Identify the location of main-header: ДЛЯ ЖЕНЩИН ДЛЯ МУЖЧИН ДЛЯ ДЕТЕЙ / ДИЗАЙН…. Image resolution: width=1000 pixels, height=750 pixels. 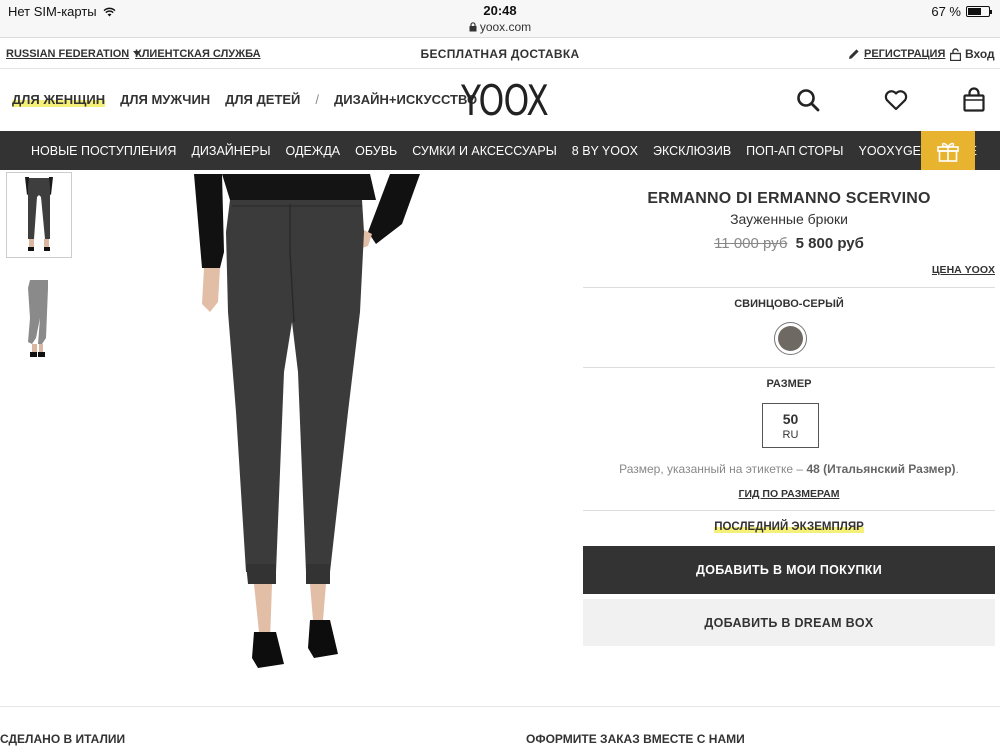
(500, 100).